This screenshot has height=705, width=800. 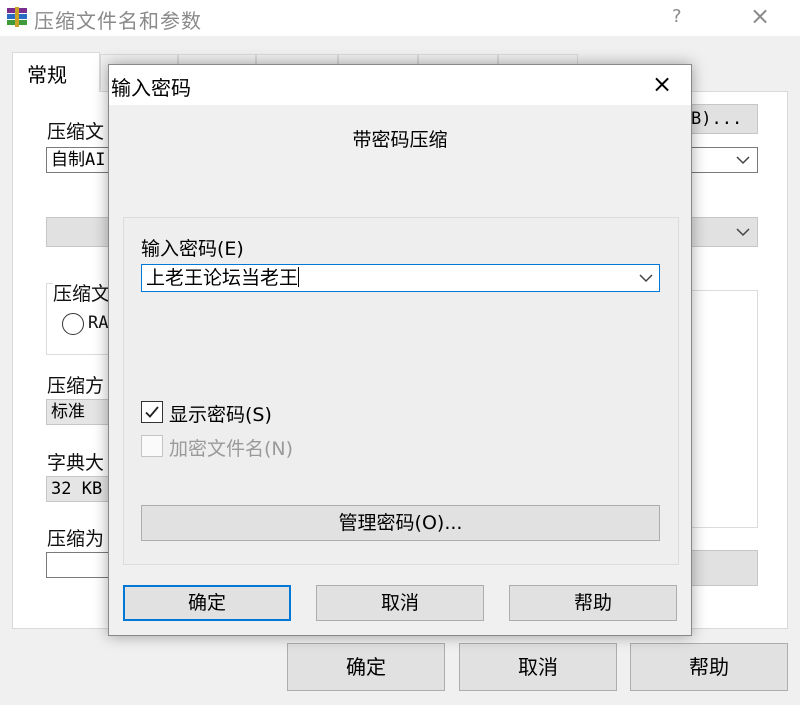 I want to click on dictionary-size-label: 字典大, so click(x=76, y=463).